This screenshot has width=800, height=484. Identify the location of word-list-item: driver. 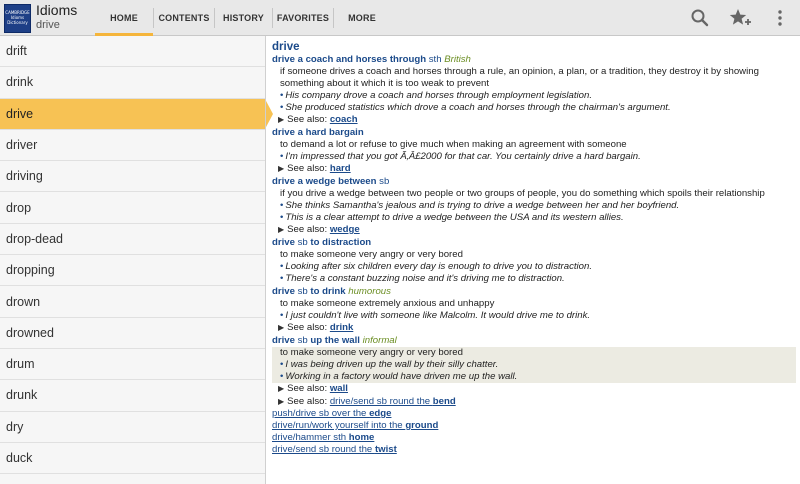
(132, 146).